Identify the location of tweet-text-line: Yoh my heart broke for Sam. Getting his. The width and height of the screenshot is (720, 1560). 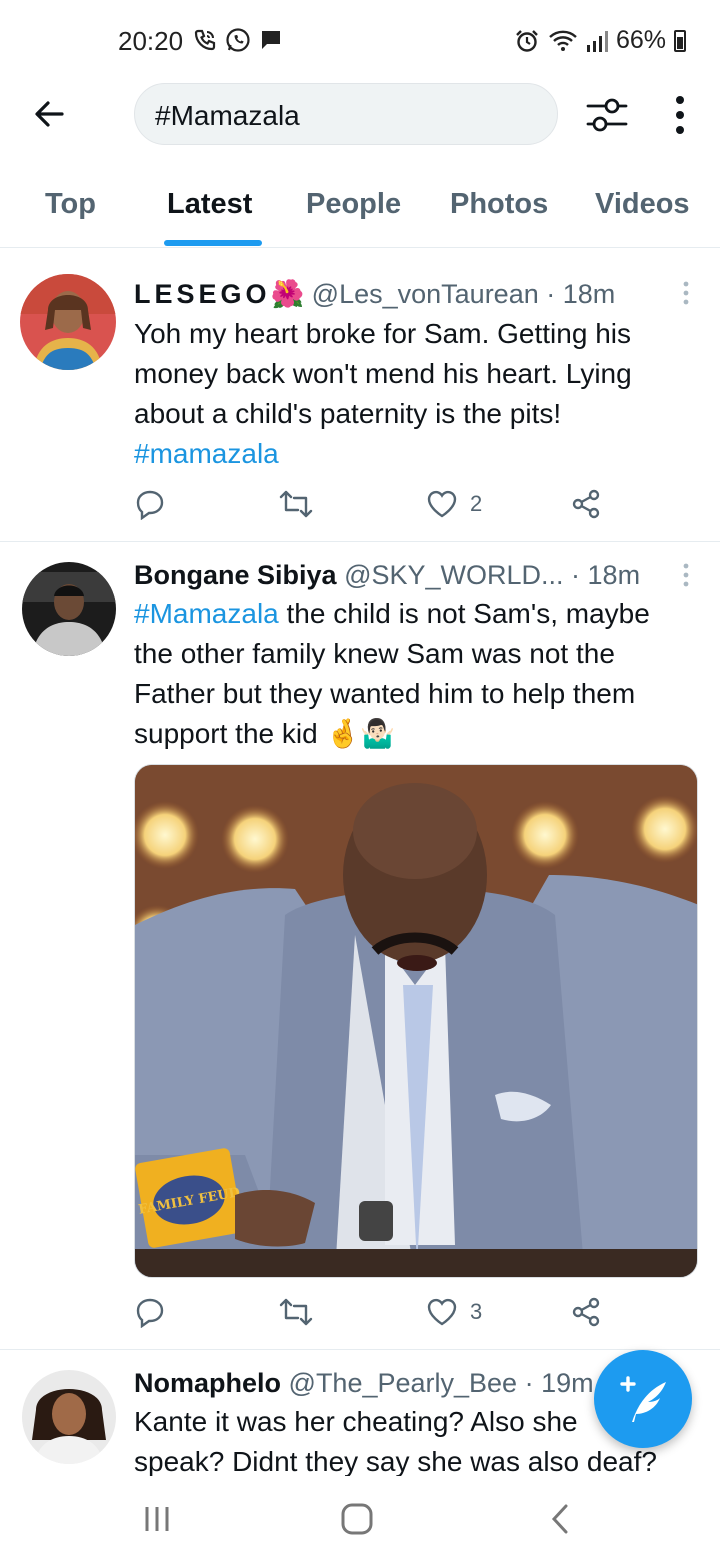
(382, 333).